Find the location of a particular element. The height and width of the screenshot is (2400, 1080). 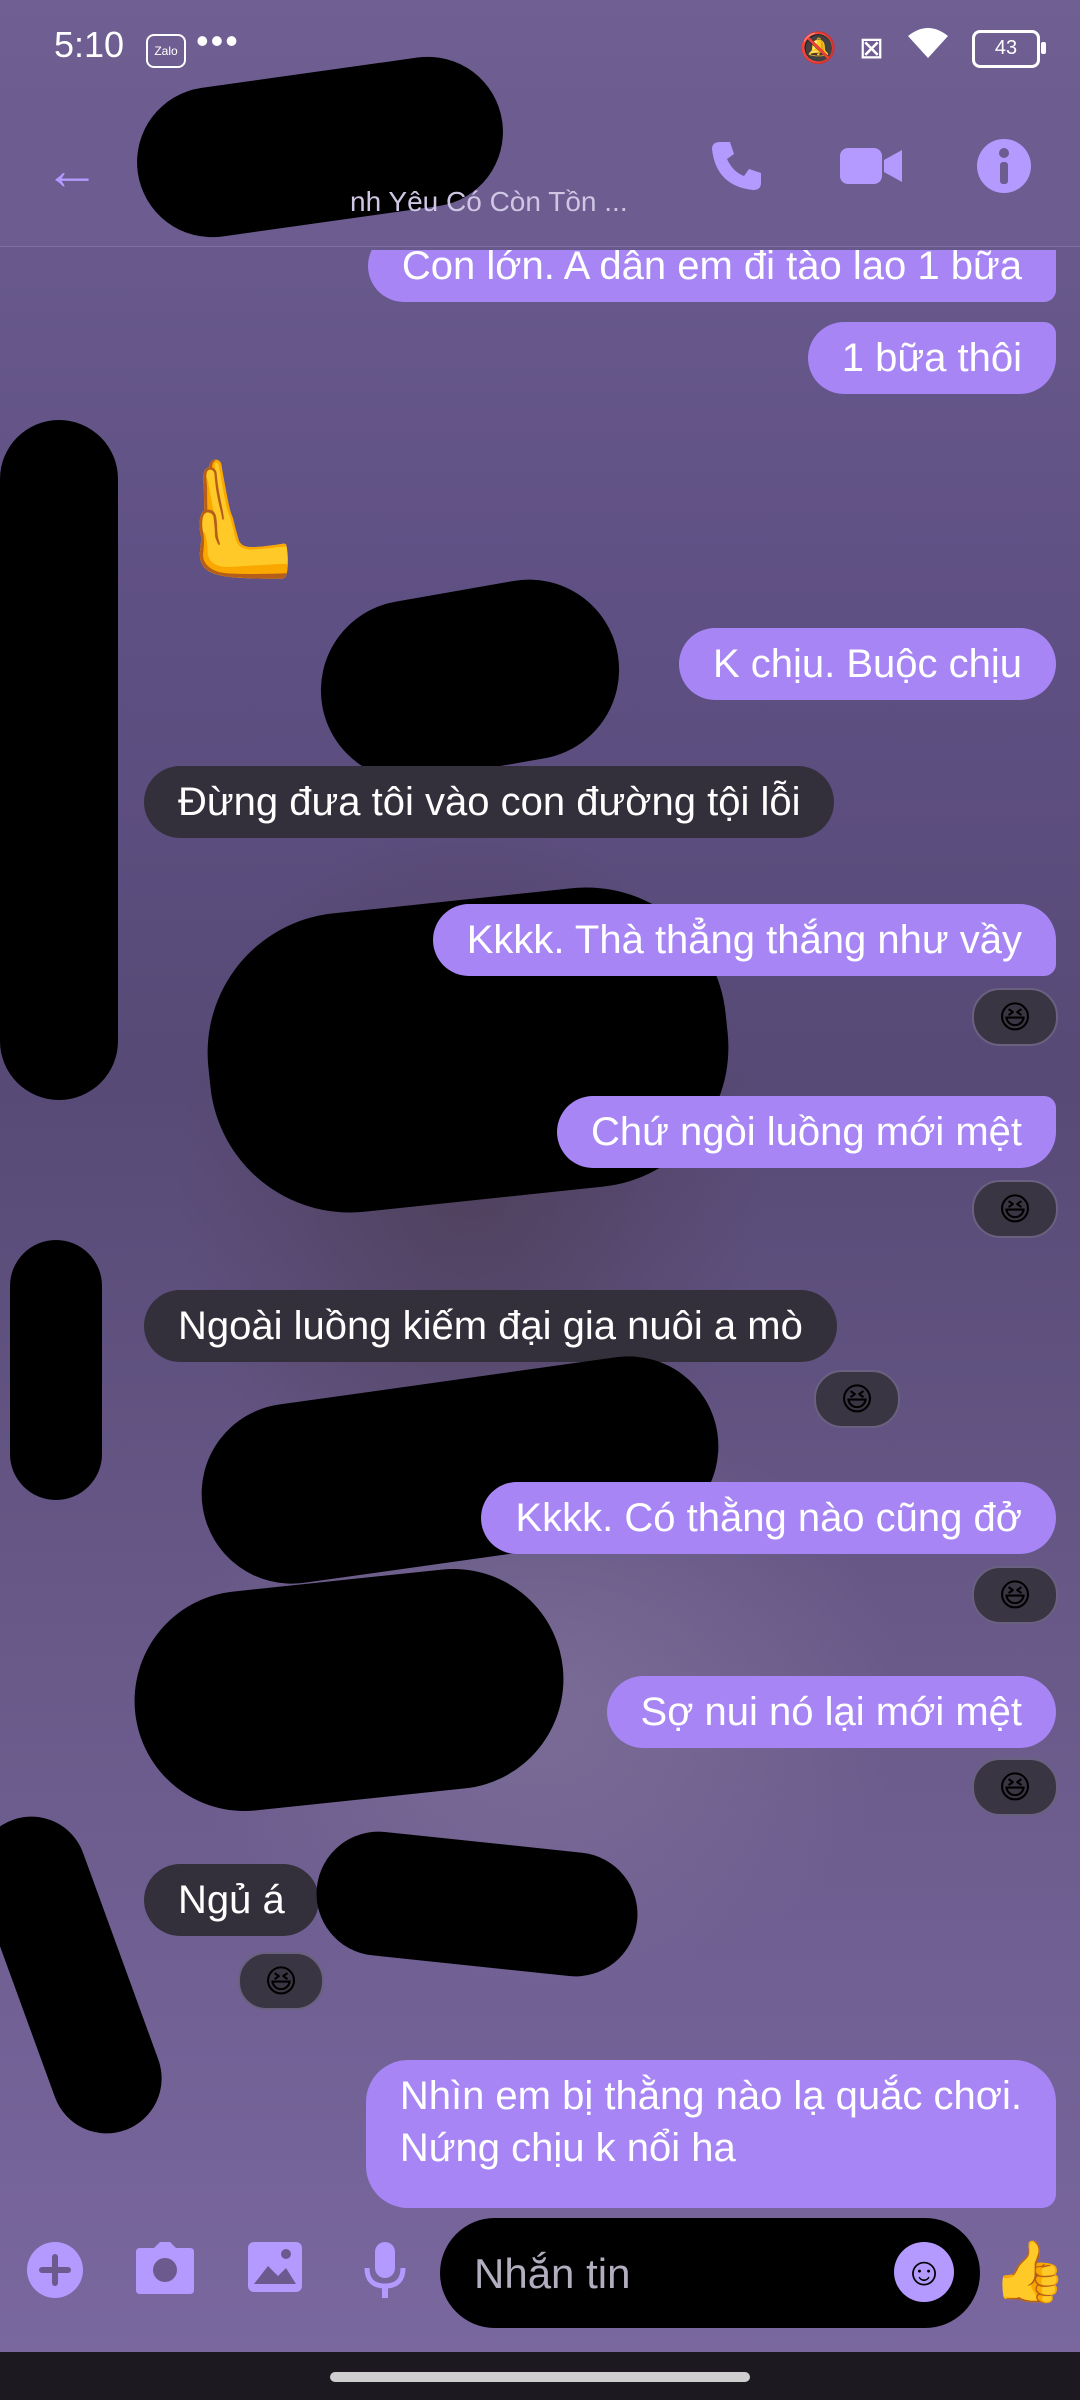

message-bubble-received: Ngủ á is located at coordinates (231, 1900).